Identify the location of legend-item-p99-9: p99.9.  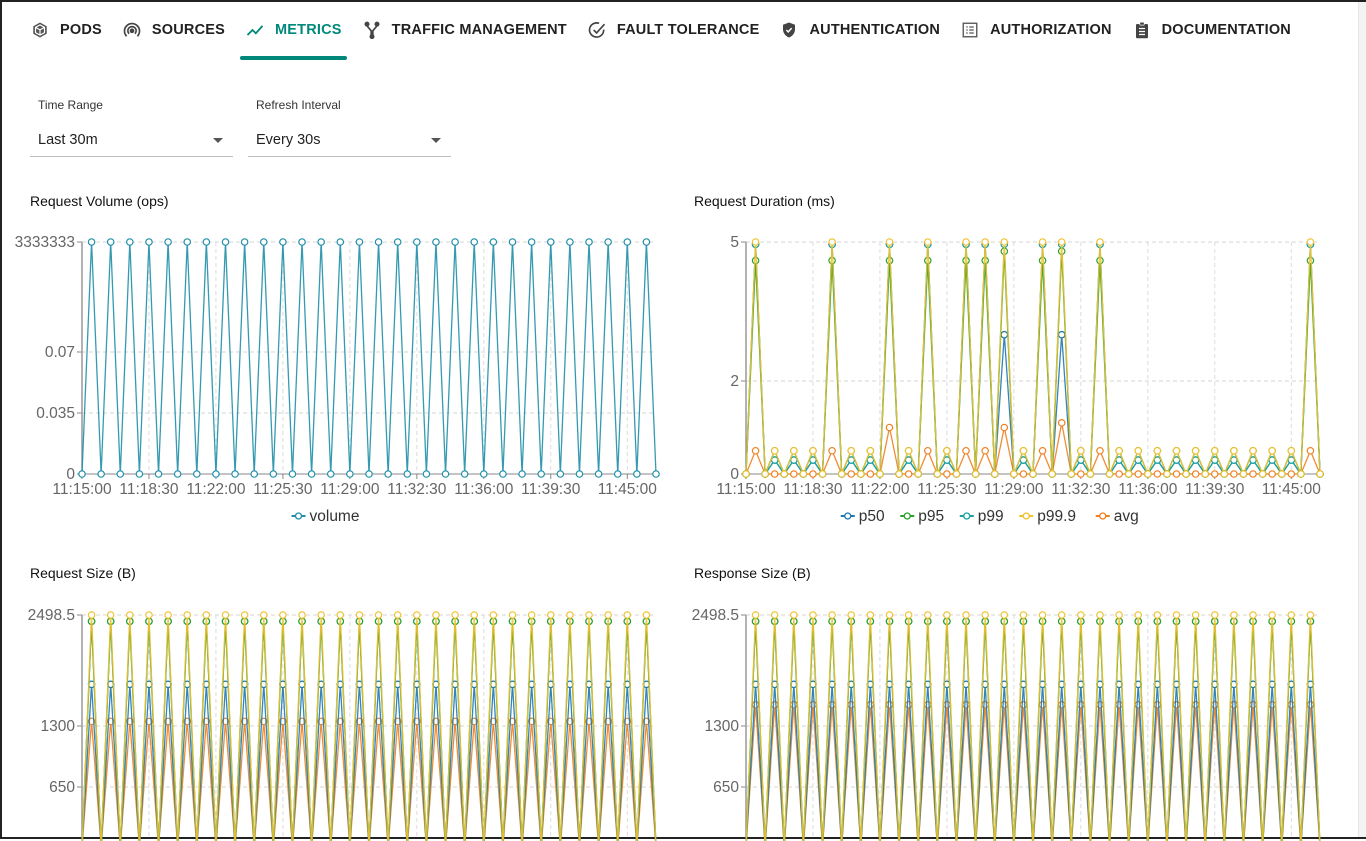
(1047, 516).